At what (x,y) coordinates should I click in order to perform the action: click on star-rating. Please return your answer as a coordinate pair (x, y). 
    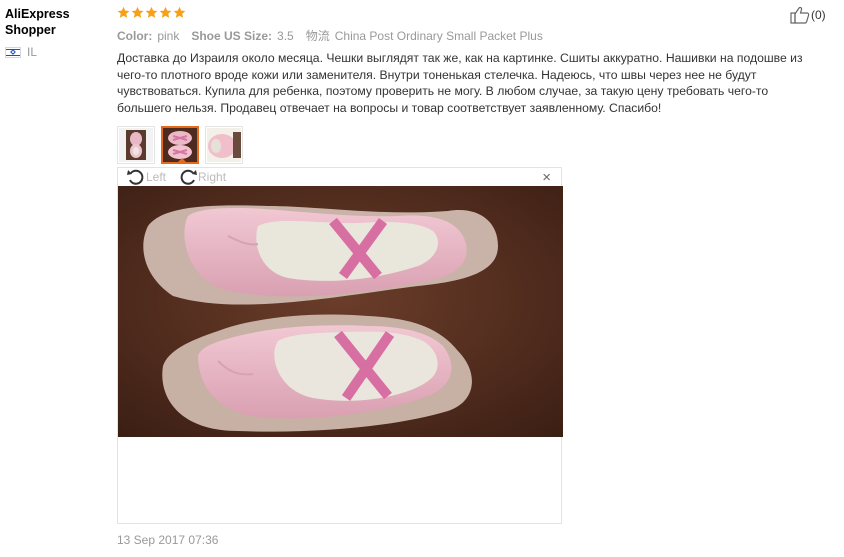
    Looking at the image, I should click on (467, 14).